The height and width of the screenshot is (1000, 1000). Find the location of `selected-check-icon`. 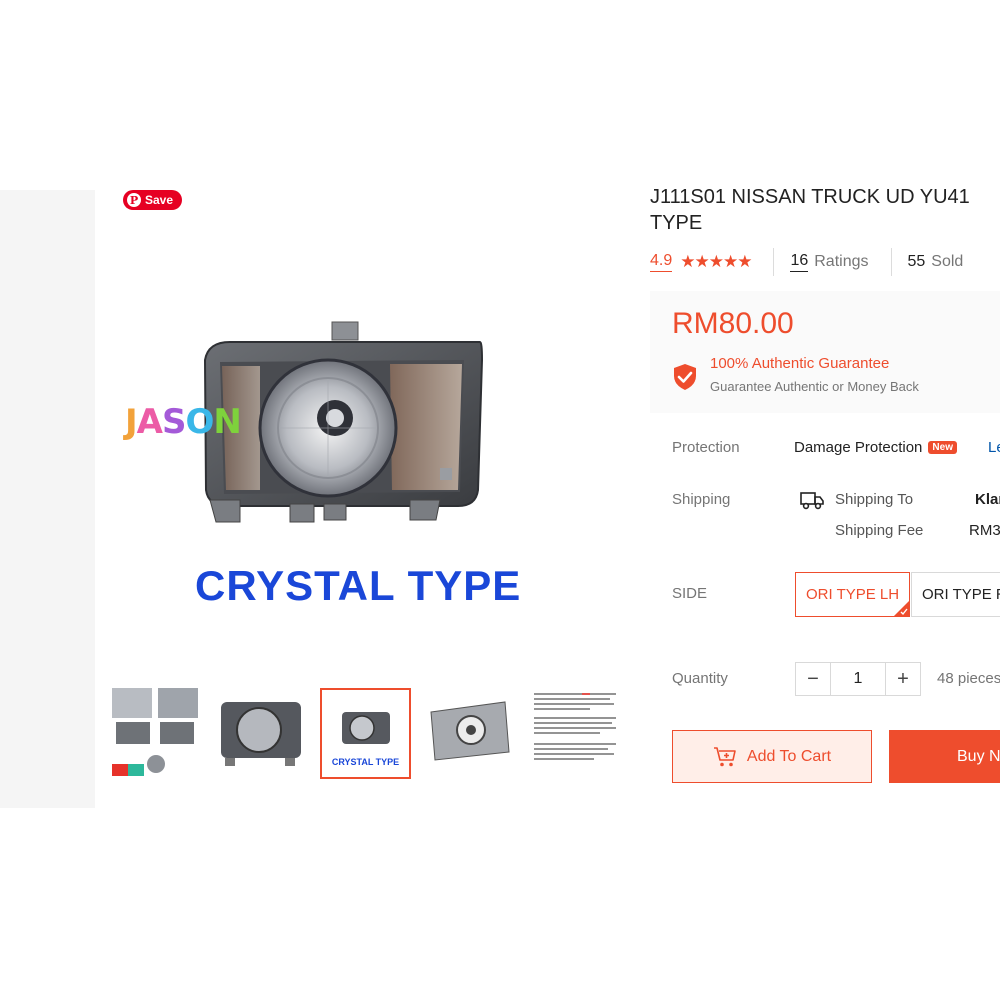

selected-check-icon is located at coordinates (902, 608).